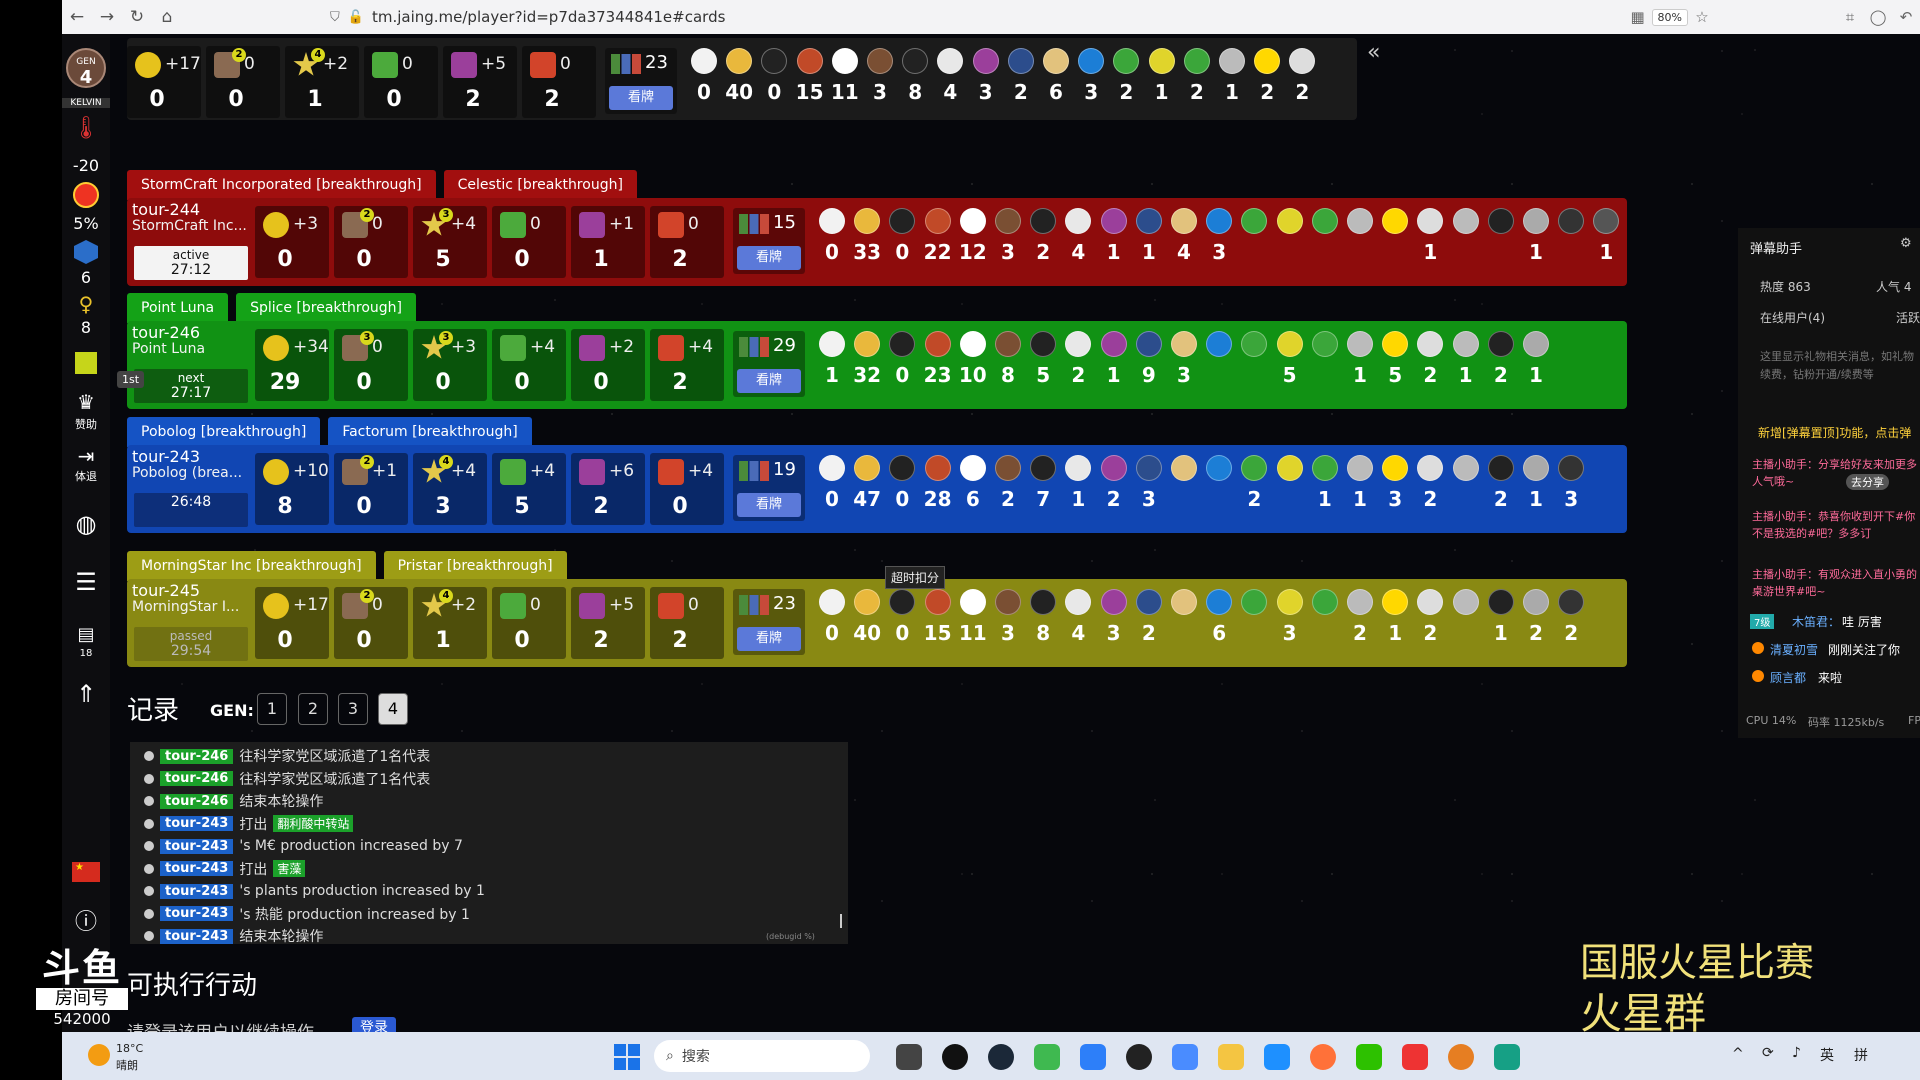 The height and width of the screenshot is (1080, 1920). I want to click on earth-tag-icon, so click(1020, 61).